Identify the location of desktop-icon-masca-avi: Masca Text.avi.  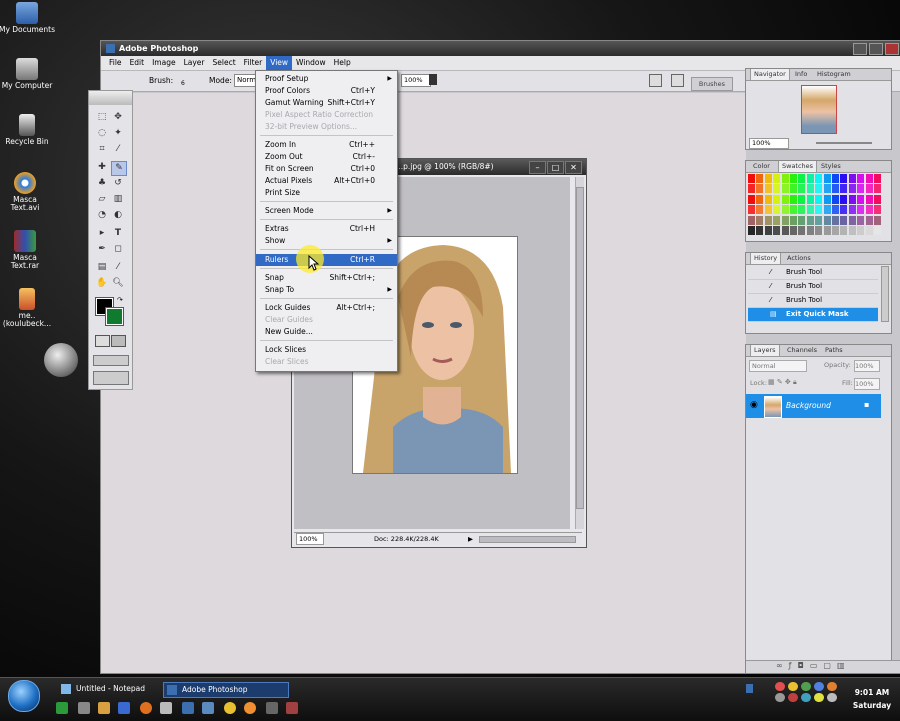
(28, 192).